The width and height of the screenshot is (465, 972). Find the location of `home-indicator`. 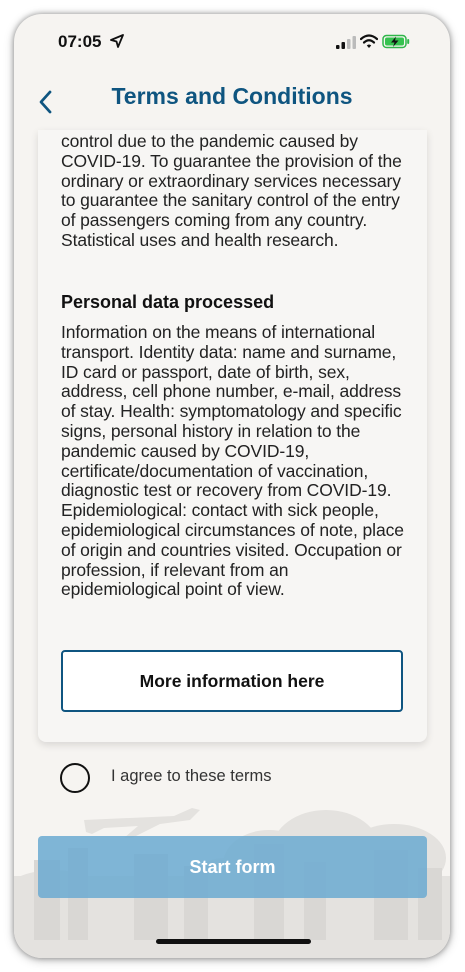

home-indicator is located at coordinates (233, 941).